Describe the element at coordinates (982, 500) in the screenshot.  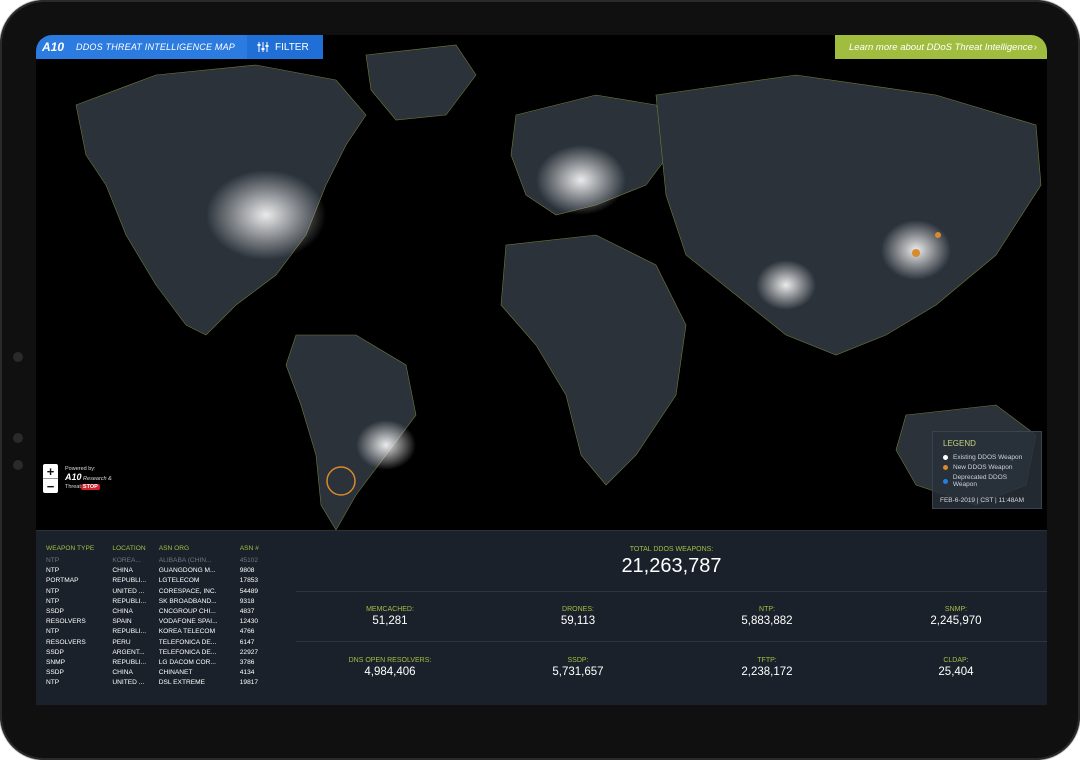
I see `timestamp: FEB-6-2019 | CST | 11:48AM` at that location.